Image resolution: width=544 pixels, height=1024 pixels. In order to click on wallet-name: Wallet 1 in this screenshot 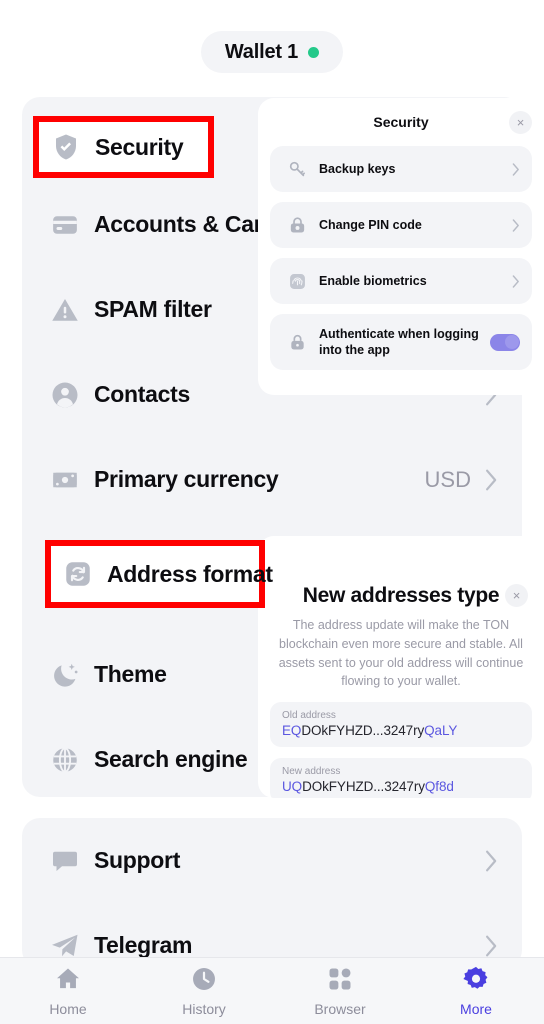, I will do `click(261, 51)`.